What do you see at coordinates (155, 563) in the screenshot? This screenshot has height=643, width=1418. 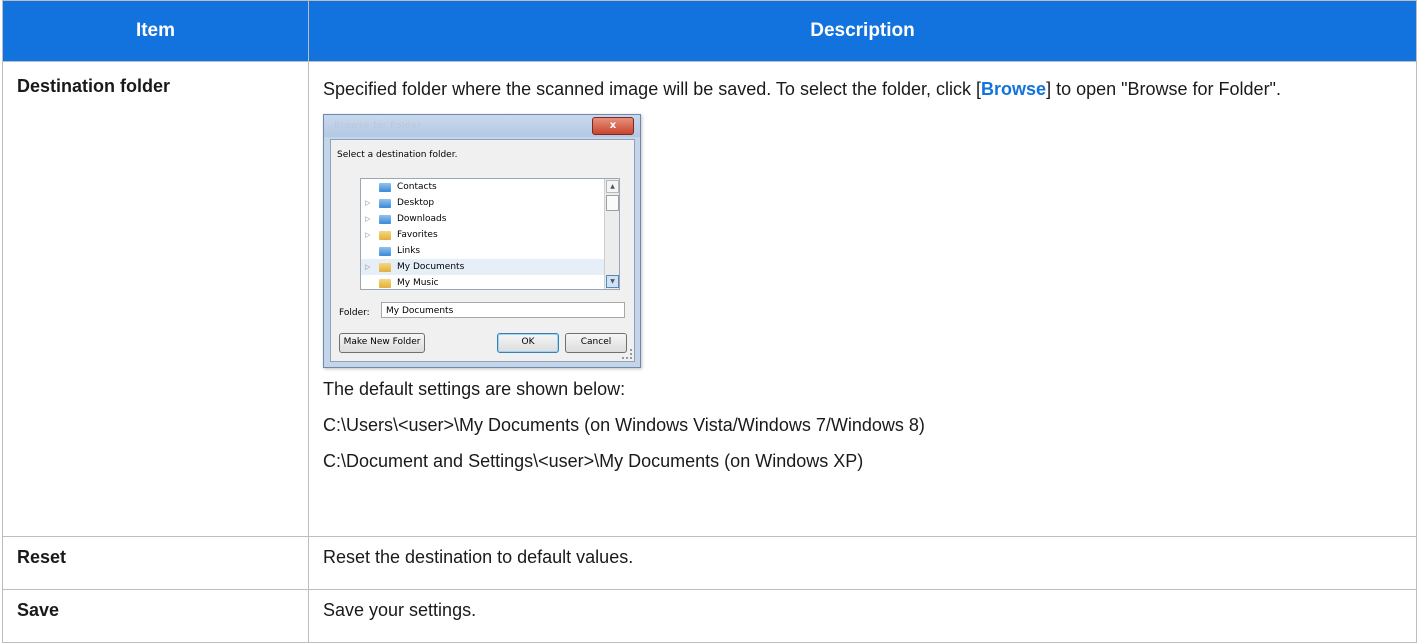 I see `item-reset: Reset` at bounding box center [155, 563].